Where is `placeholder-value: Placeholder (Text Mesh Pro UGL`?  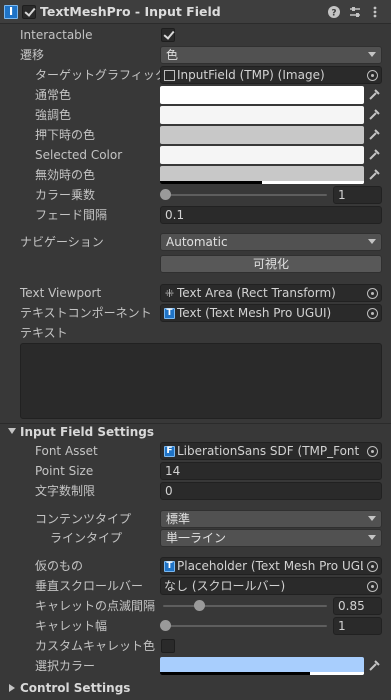 placeholder-value: Placeholder (Text Mesh Pro UGL is located at coordinates (270, 566).